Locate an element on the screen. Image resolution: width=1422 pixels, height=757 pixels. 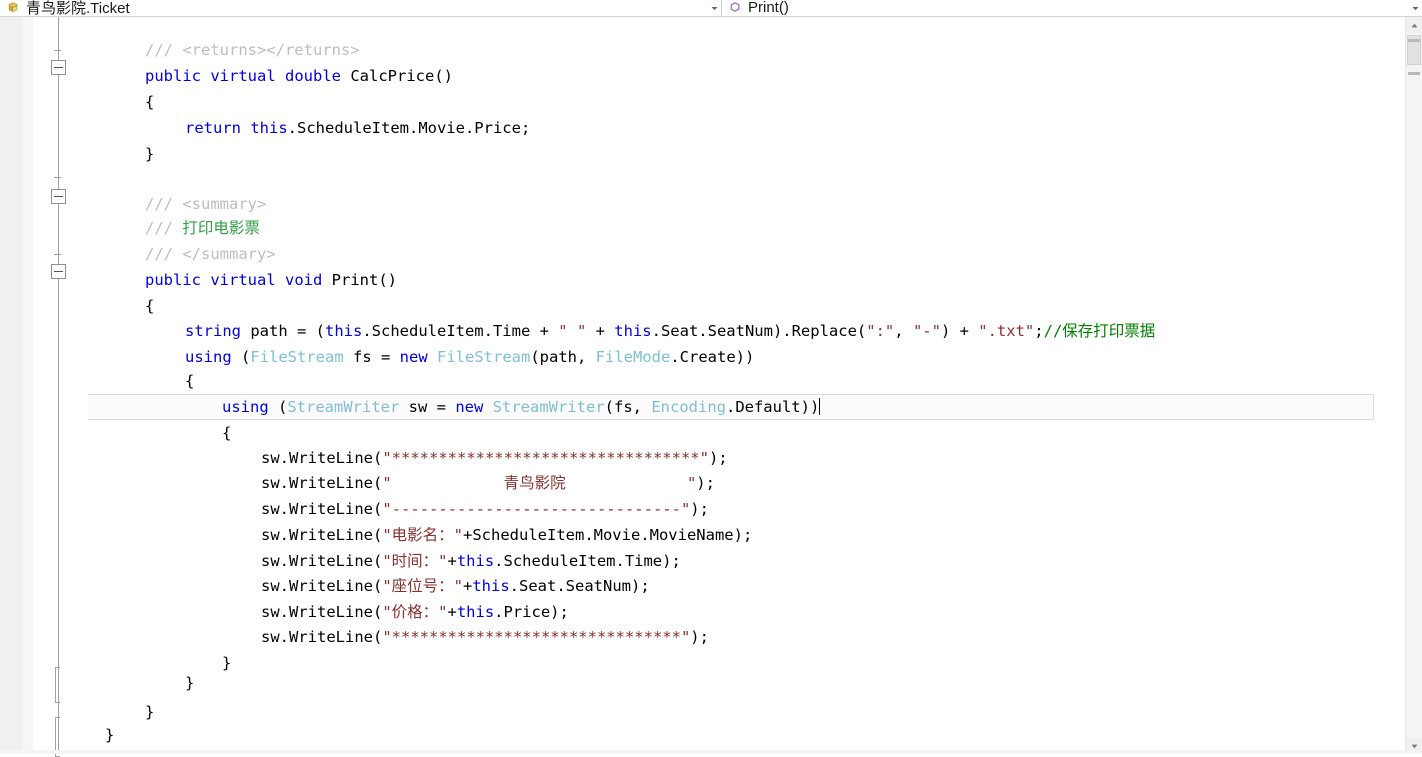
code-line: /// </summary> is located at coordinates (210, 254).